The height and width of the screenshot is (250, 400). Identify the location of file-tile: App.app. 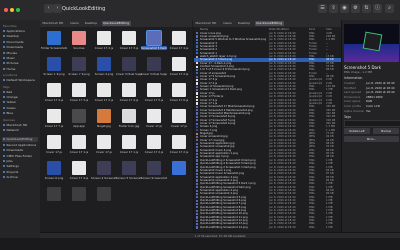
(79, 120).